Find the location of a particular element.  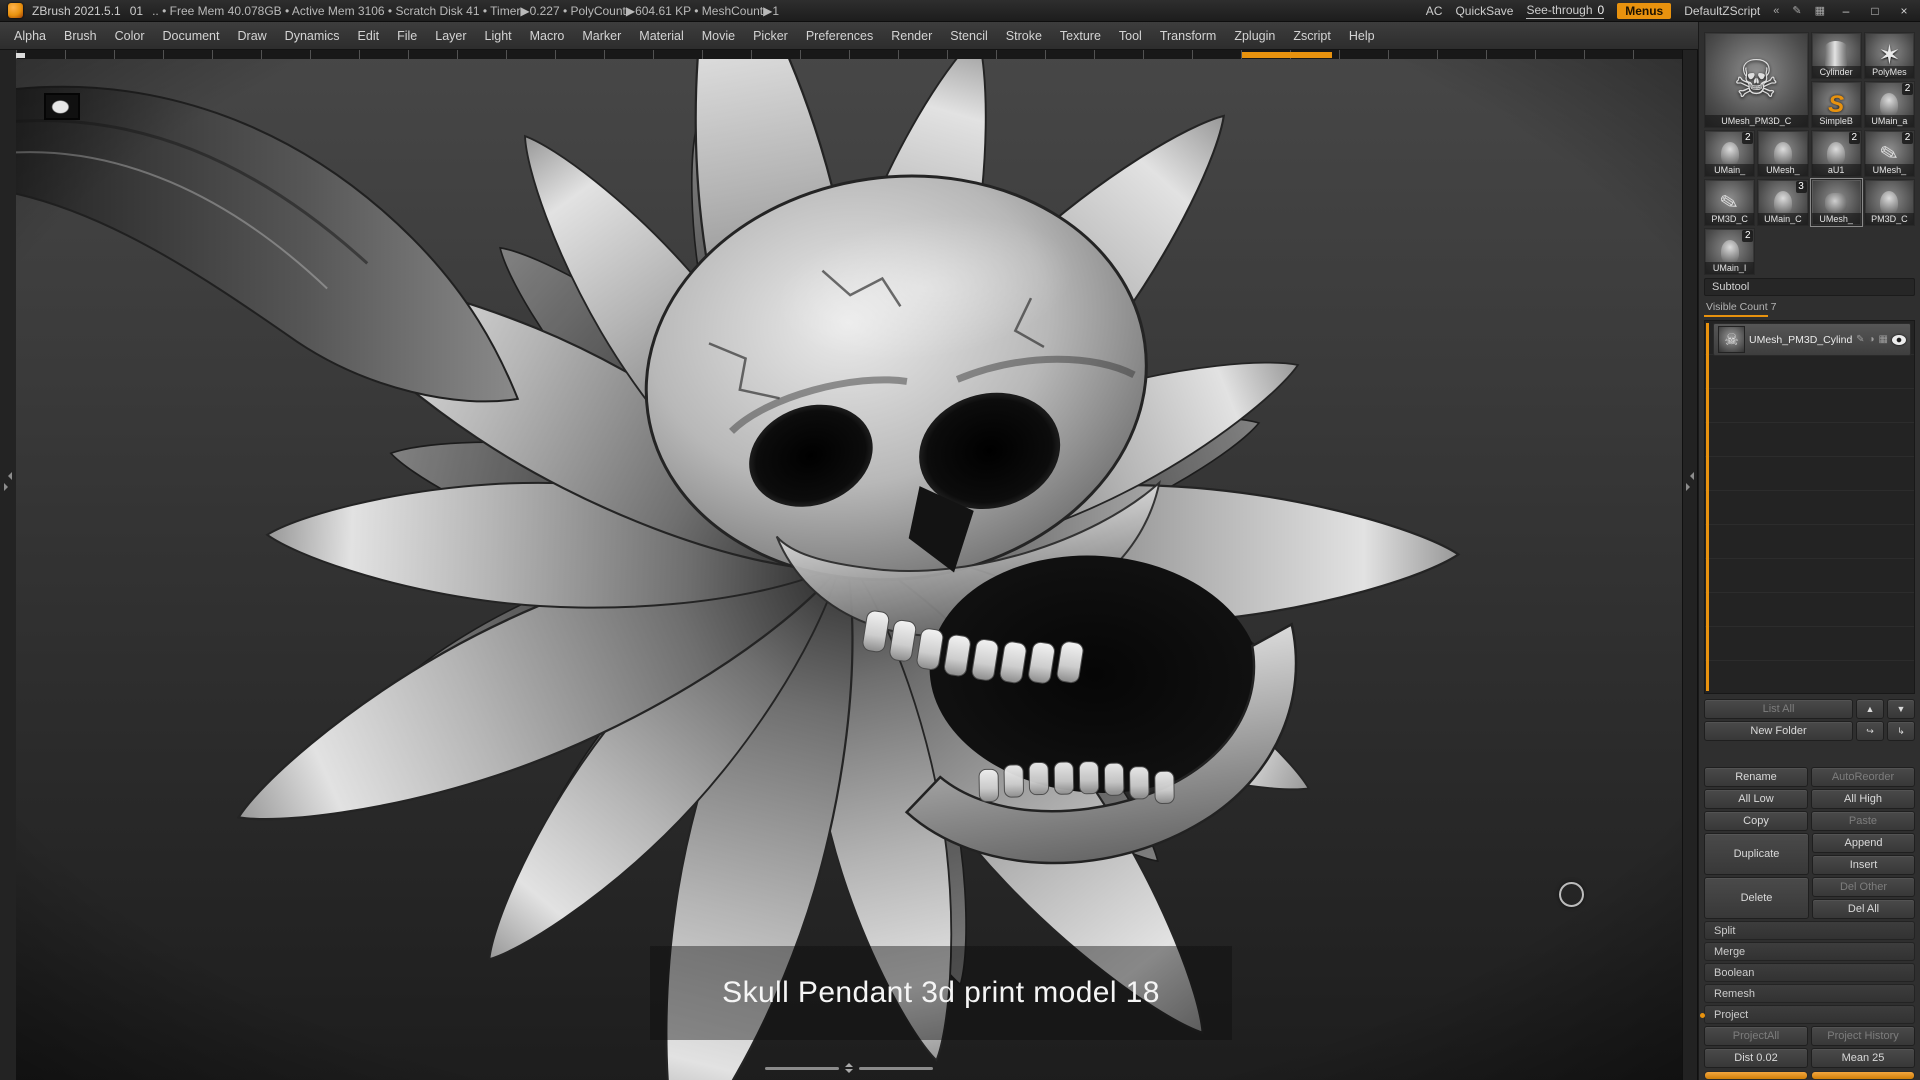

menu-item: Picker is located at coordinates (770, 36).